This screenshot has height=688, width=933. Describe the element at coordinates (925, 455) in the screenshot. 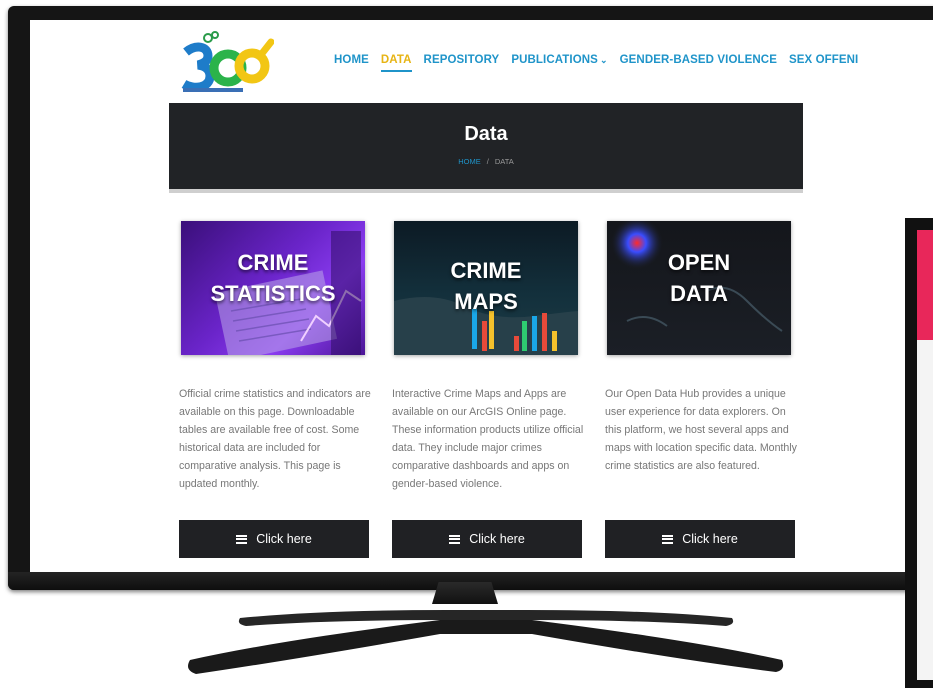

I see `second-tv-screen` at that location.